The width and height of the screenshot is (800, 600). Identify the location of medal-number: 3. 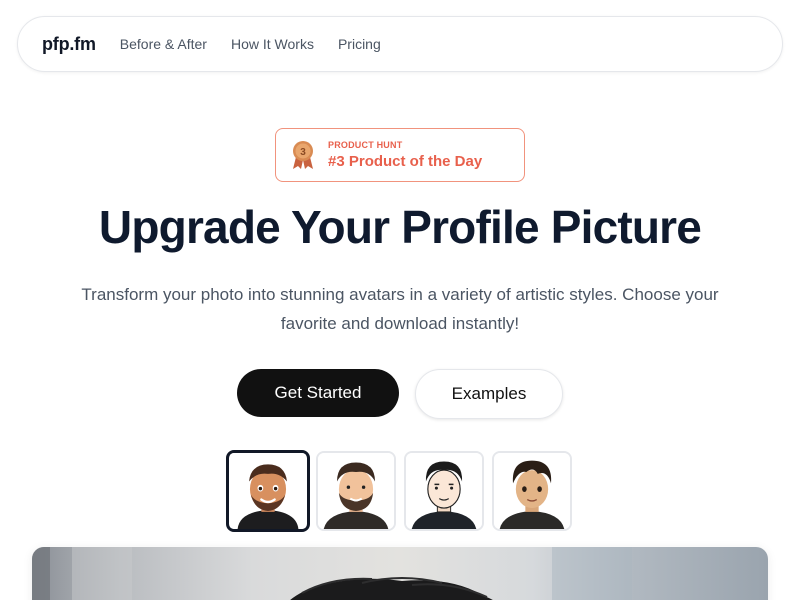
(303, 152).